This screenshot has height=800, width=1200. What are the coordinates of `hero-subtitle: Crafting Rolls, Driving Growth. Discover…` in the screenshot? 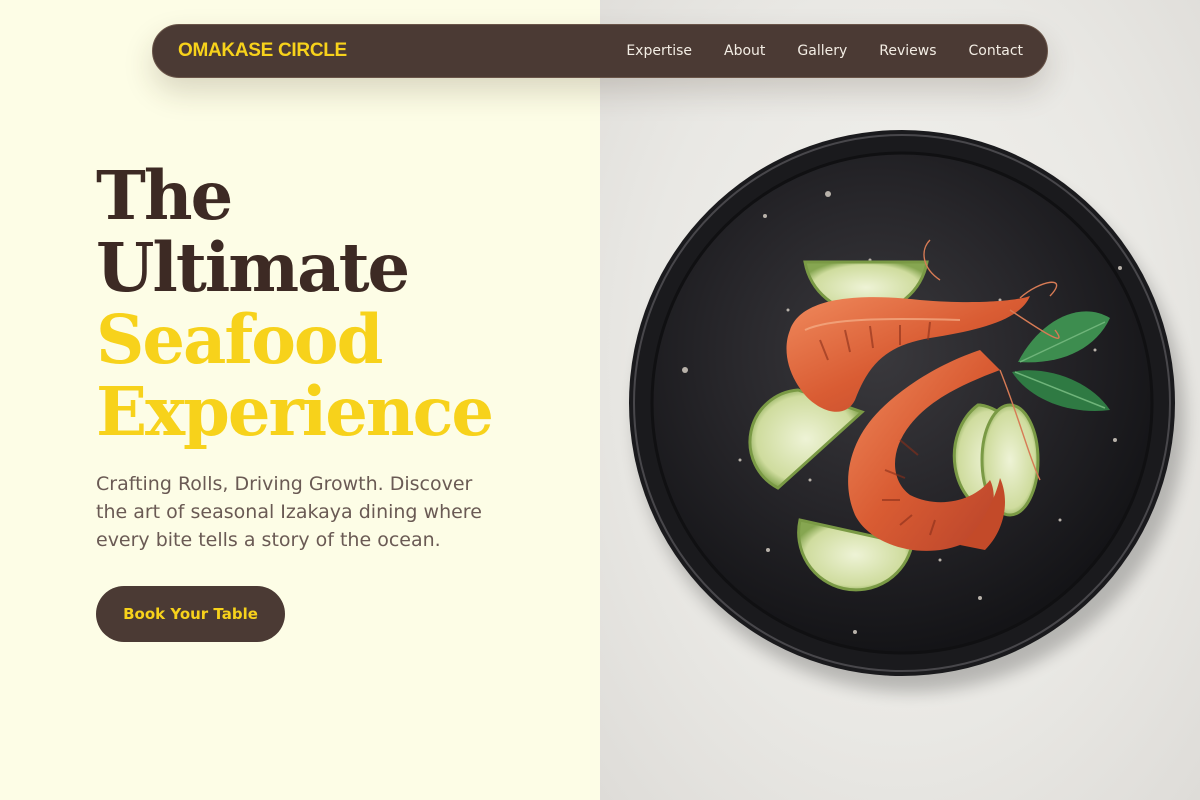 It's located at (289, 512).